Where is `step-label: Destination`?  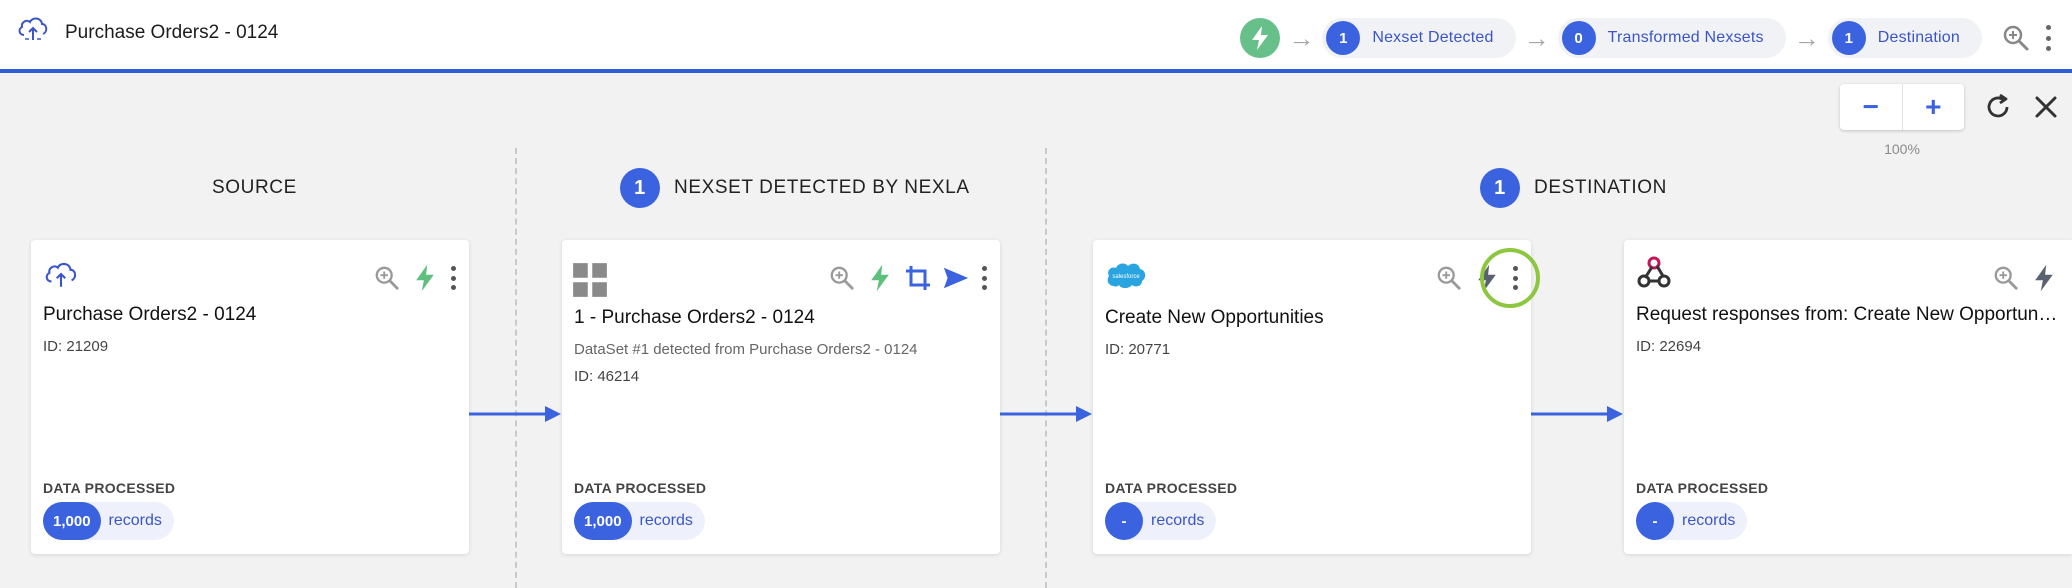
step-label: Destination is located at coordinates (1918, 37).